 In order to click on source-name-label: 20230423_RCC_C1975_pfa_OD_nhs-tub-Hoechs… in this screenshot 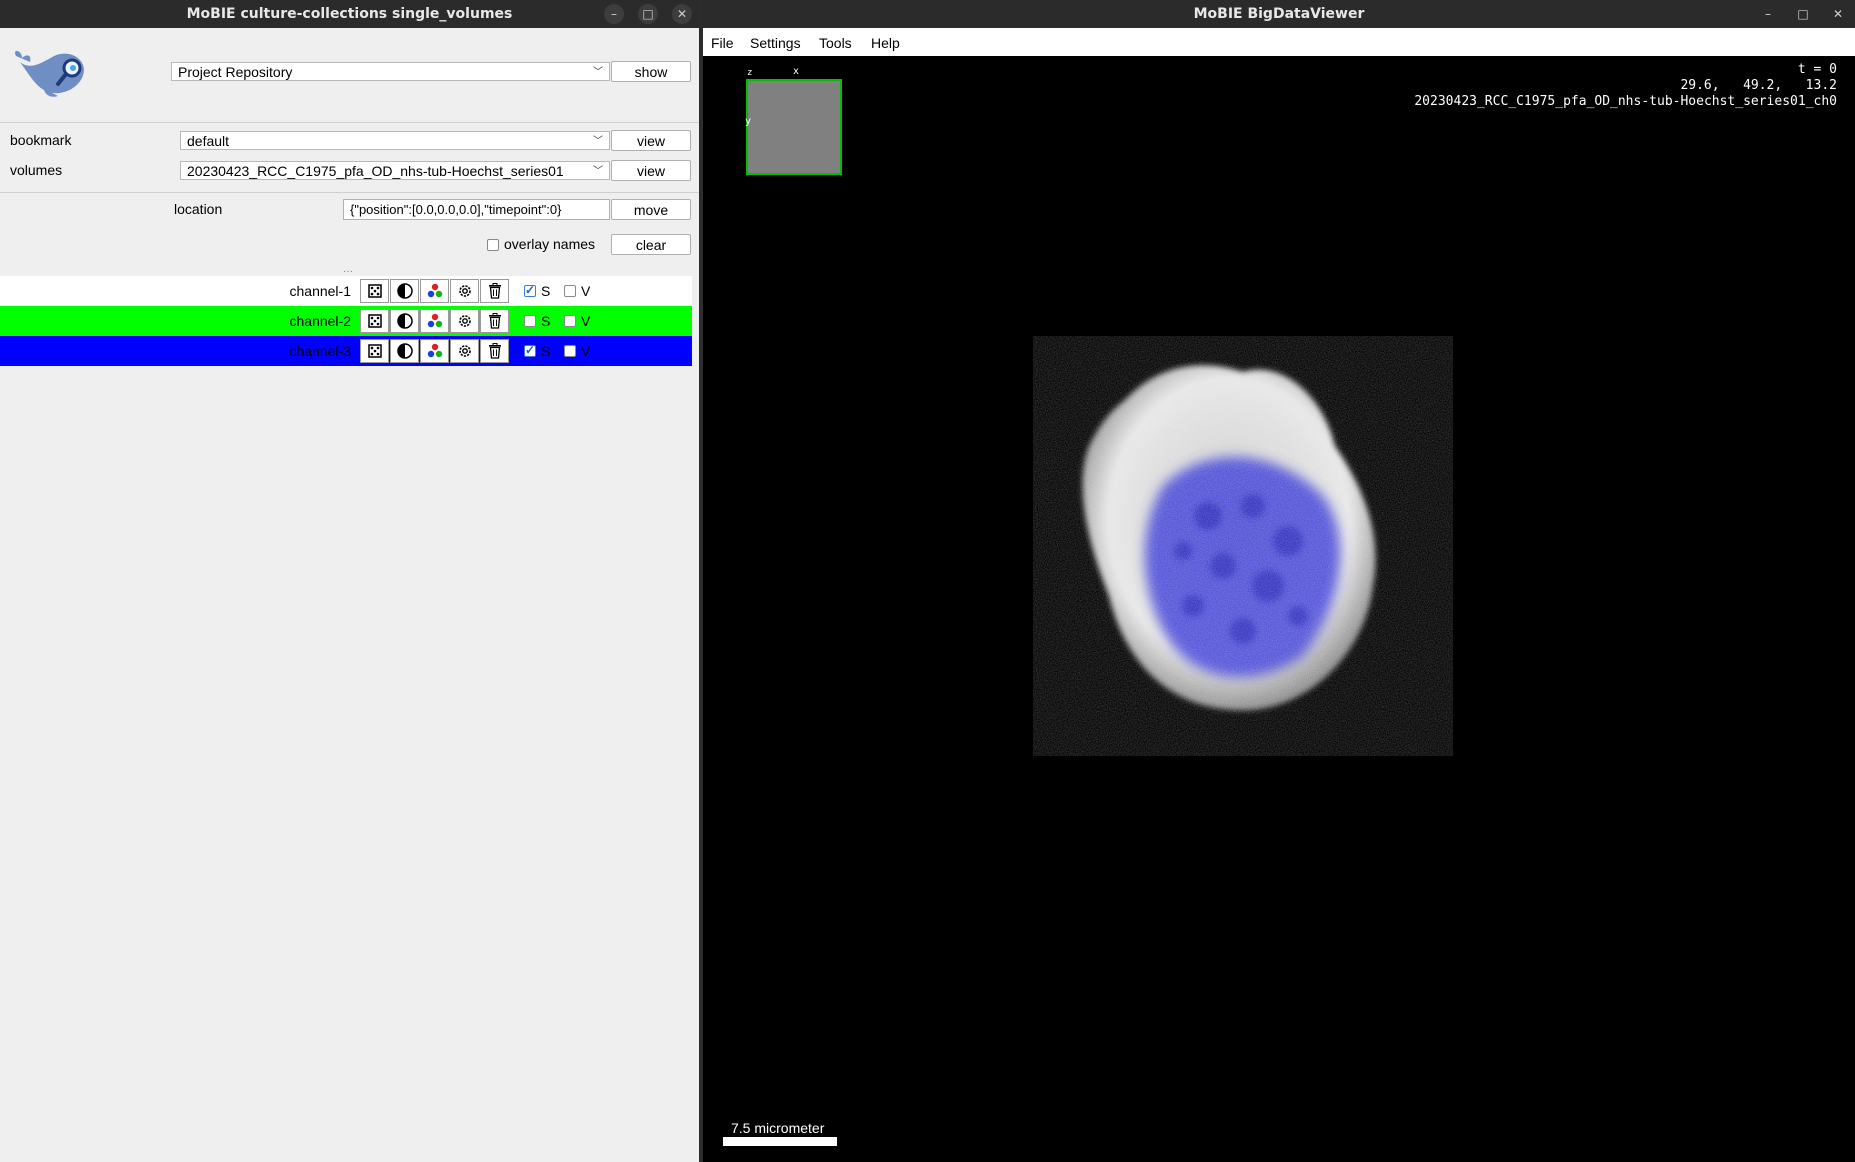, I will do `click(1625, 101)`.